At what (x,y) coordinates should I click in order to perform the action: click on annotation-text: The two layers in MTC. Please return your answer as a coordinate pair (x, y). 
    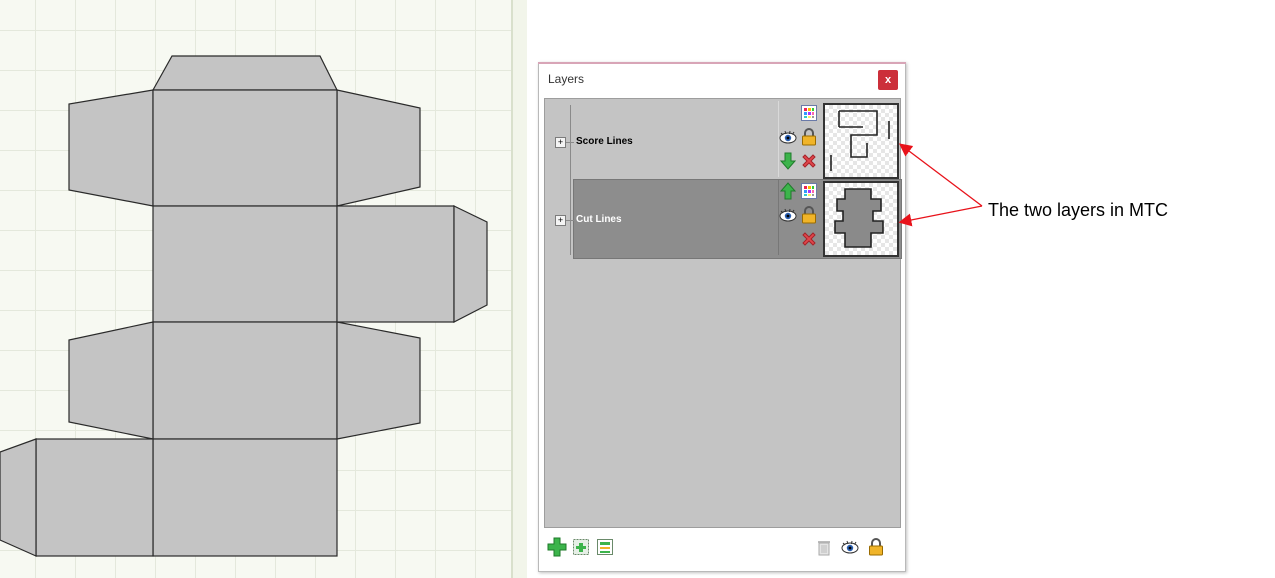
    Looking at the image, I should click on (1078, 210).